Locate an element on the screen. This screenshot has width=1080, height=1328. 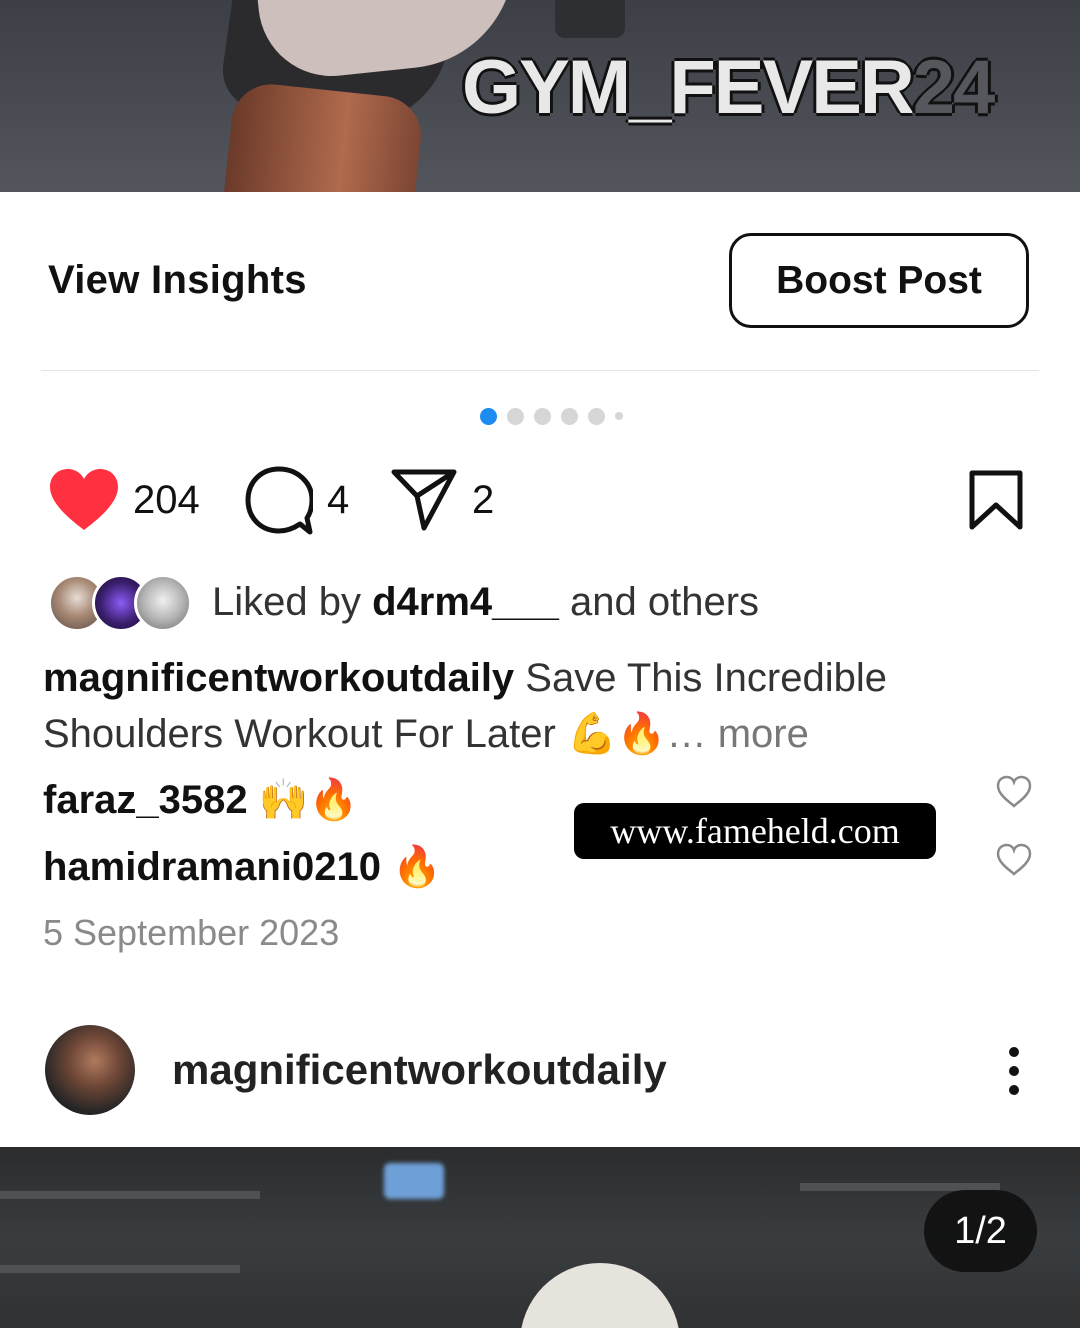
carousel-pager is located at coordinates (551, 416).